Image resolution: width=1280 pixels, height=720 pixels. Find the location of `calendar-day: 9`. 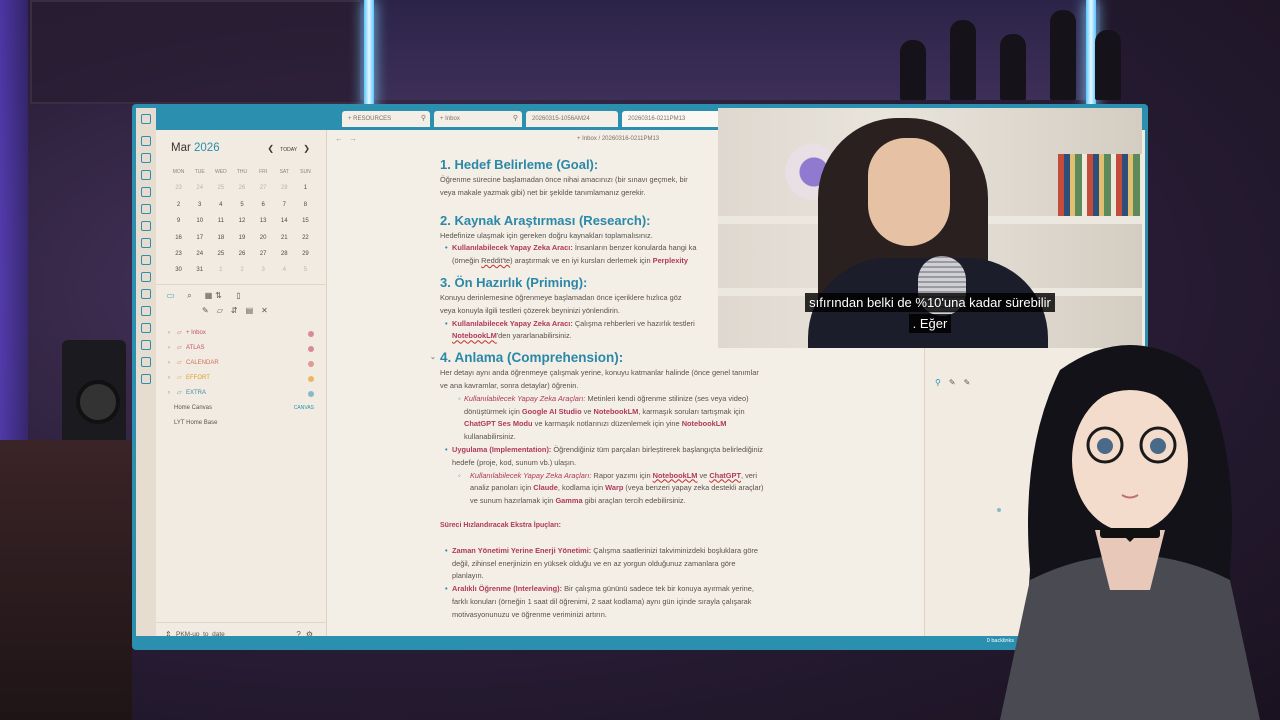

calendar-day: 9 is located at coordinates (178, 221).